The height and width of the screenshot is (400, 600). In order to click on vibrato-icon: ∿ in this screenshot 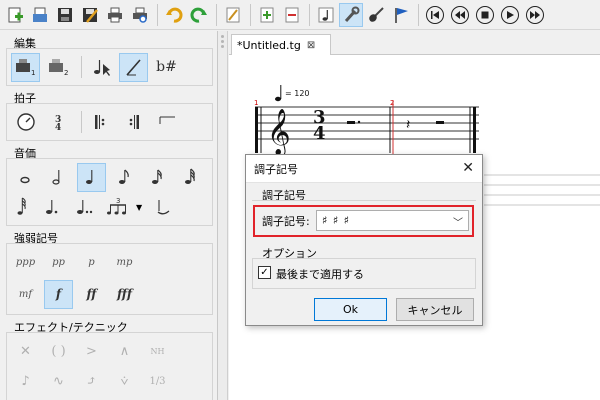, I will do `click(58, 381)`.